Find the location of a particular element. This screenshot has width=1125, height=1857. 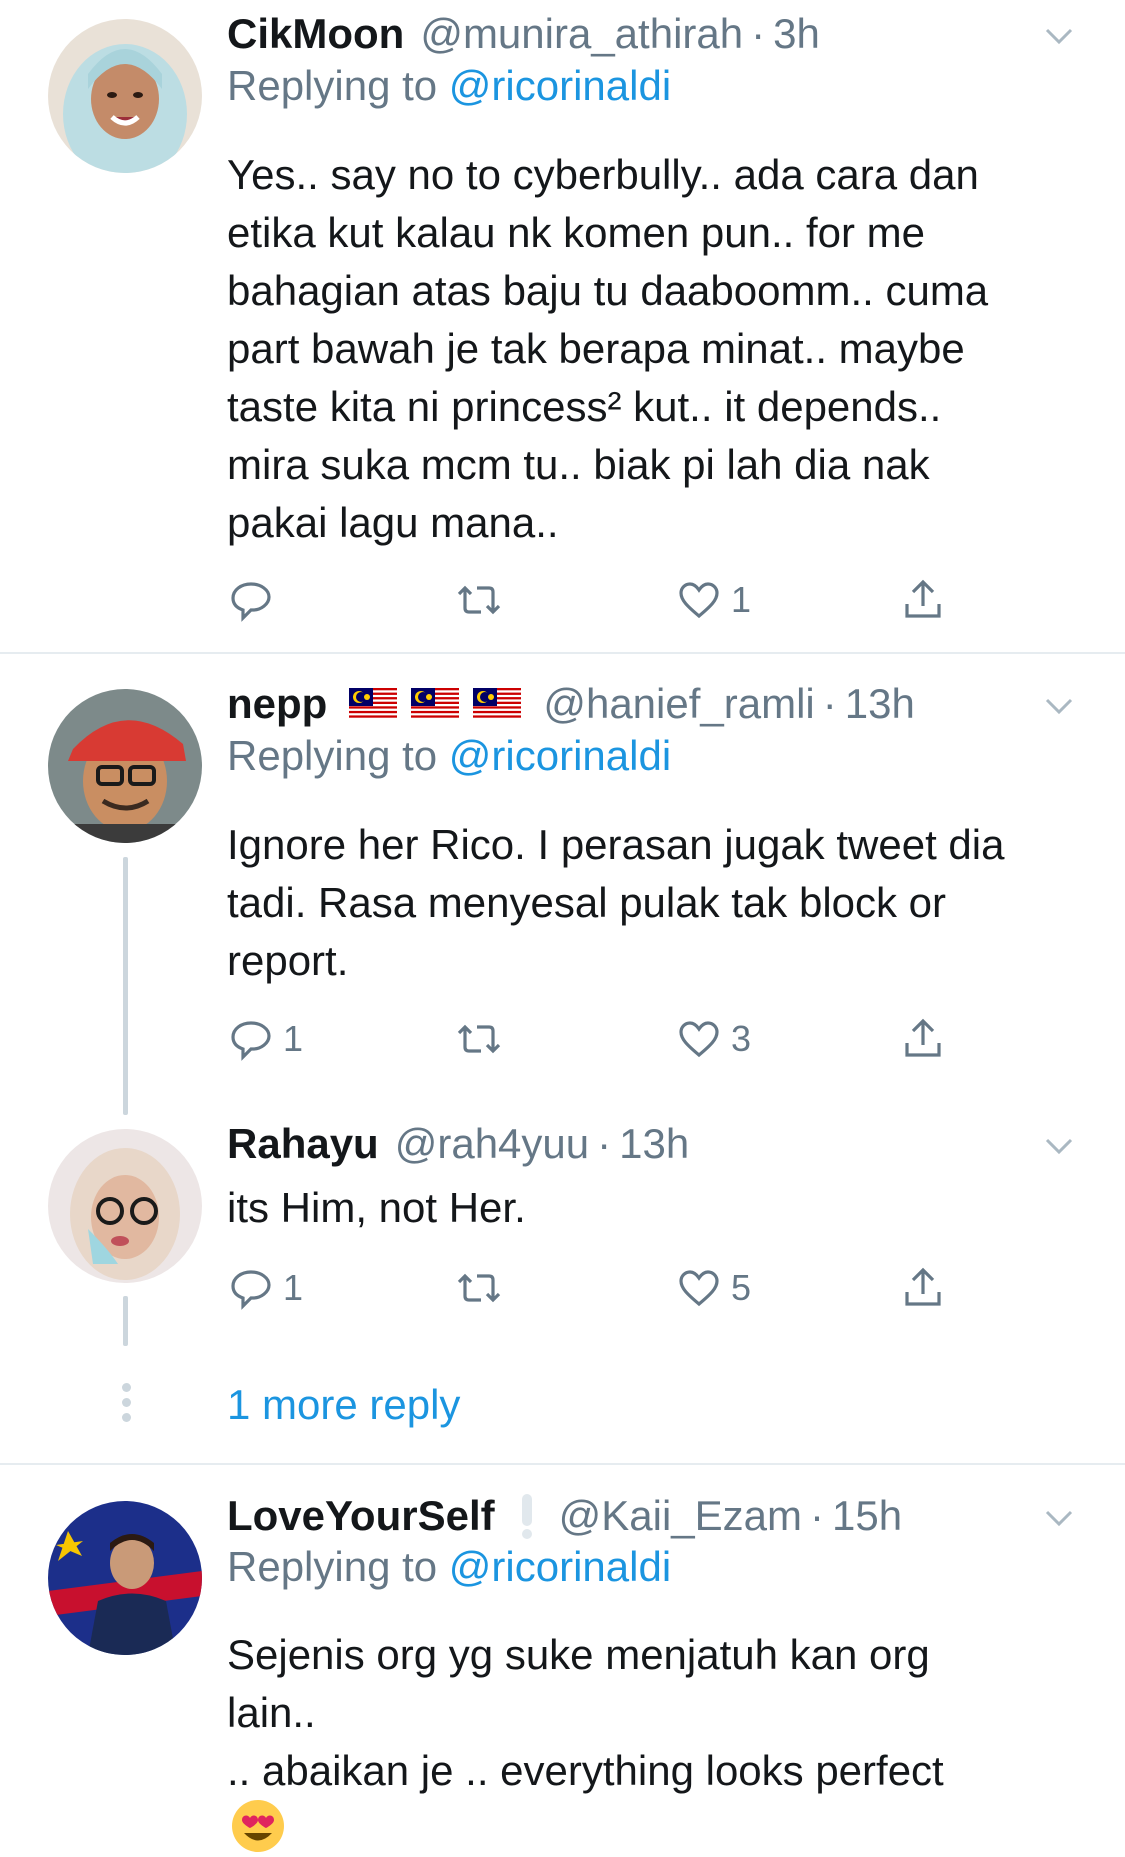

like-button: 3 is located at coordinates (713, 1039).